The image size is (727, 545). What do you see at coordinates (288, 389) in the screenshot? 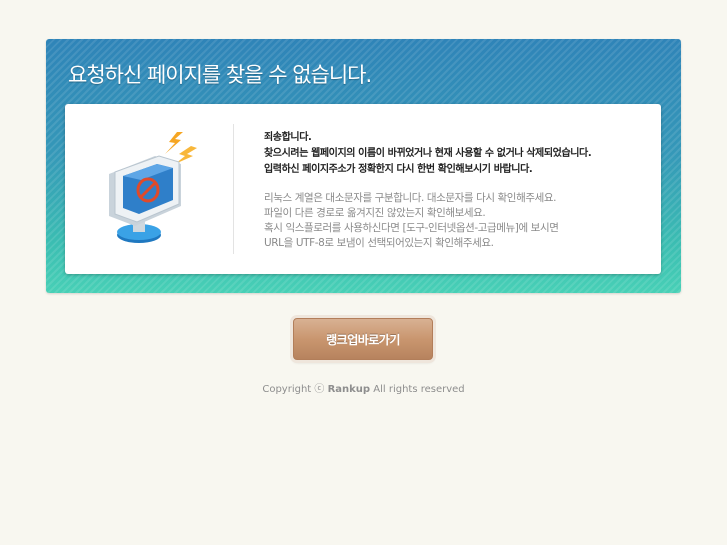
I see `copyright-prefix: Copyright` at bounding box center [288, 389].